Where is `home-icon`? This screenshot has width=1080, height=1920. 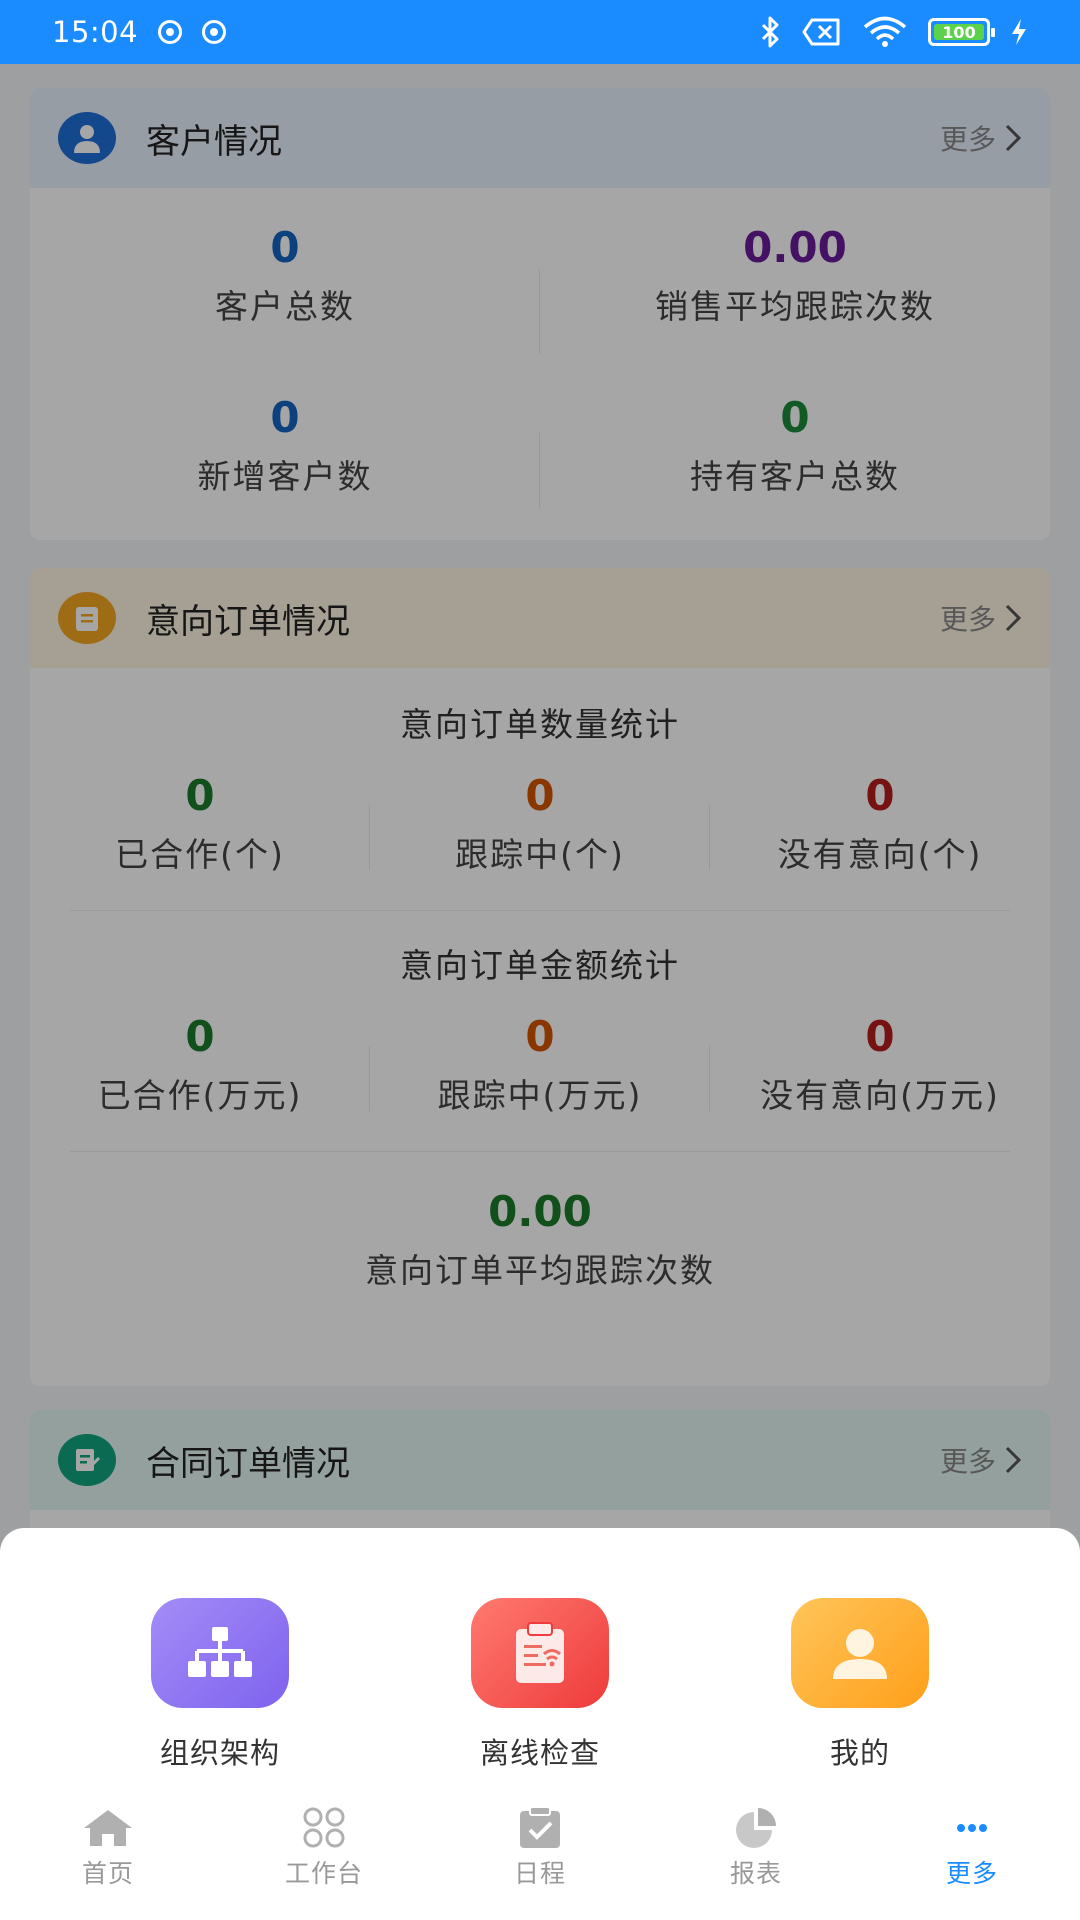 home-icon is located at coordinates (108, 1828).